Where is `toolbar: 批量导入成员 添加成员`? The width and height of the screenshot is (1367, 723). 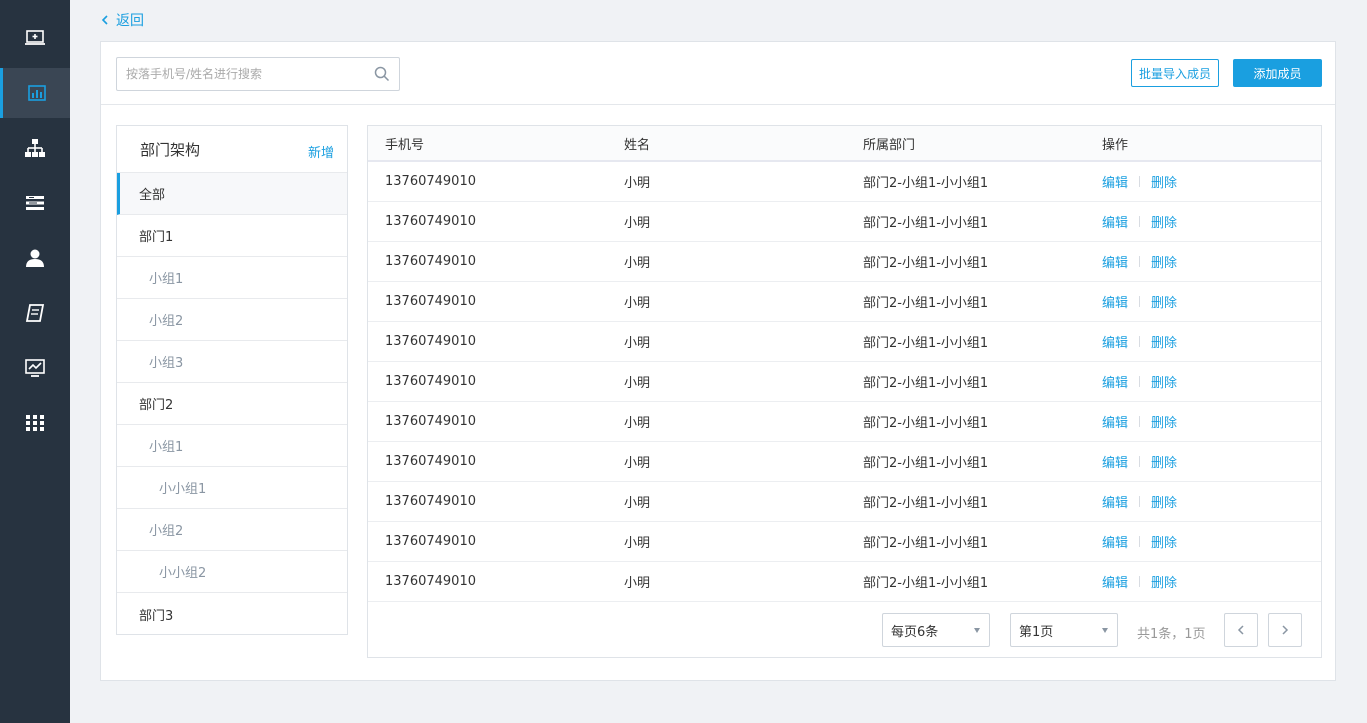 toolbar: 批量导入成员 添加成员 is located at coordinates (718, 73).